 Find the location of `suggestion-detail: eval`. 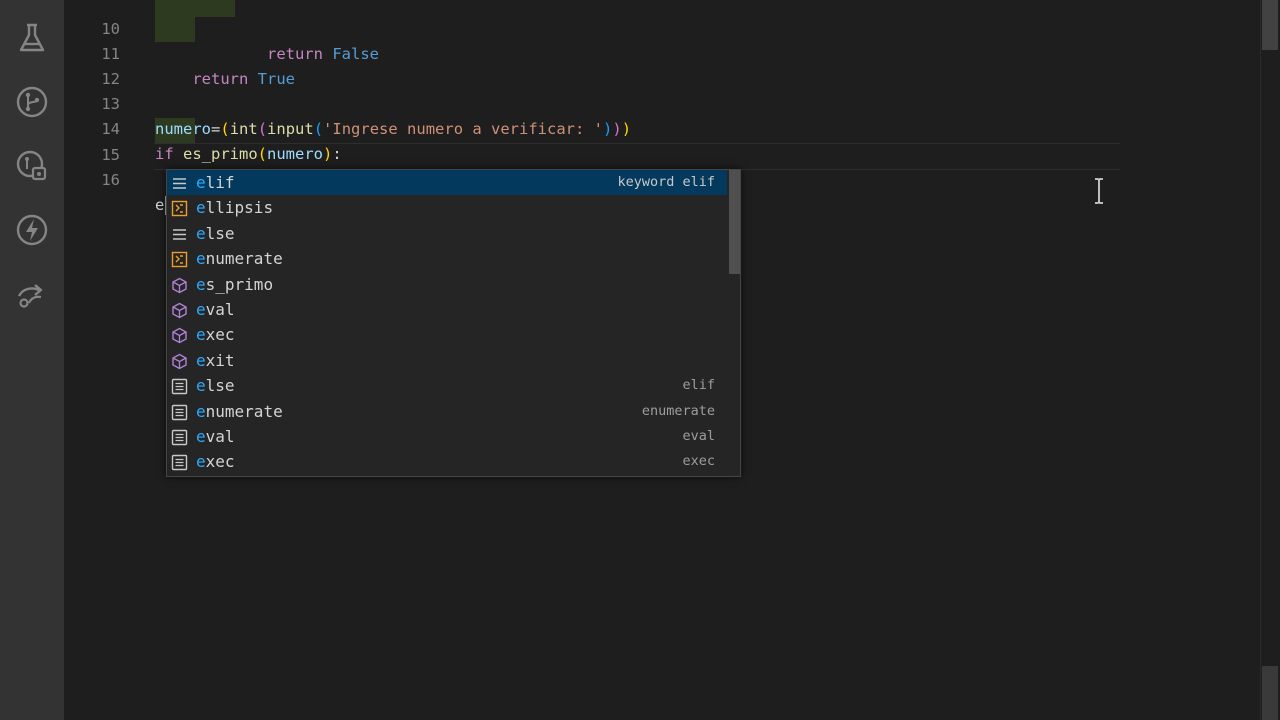

suggestion-detail: eval is located at coordinates (698, 436).